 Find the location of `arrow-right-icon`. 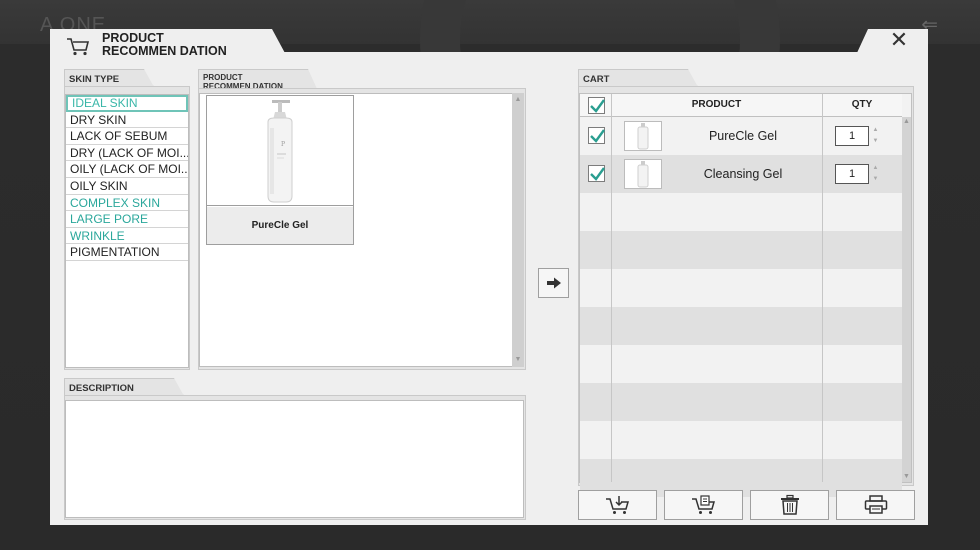

arrow-right-icon is located at coordinates (553, 283).